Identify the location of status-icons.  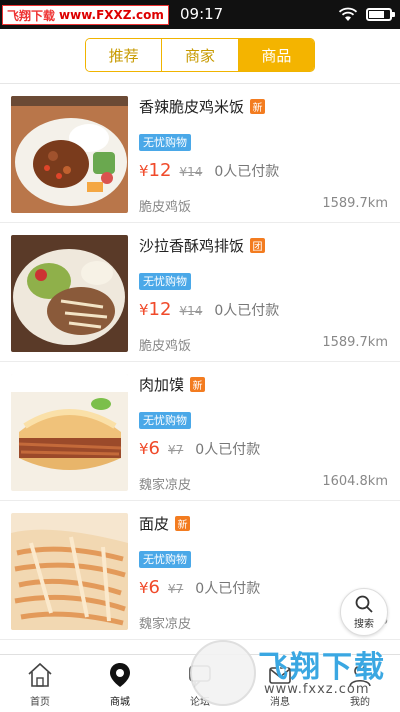
(366, 14).